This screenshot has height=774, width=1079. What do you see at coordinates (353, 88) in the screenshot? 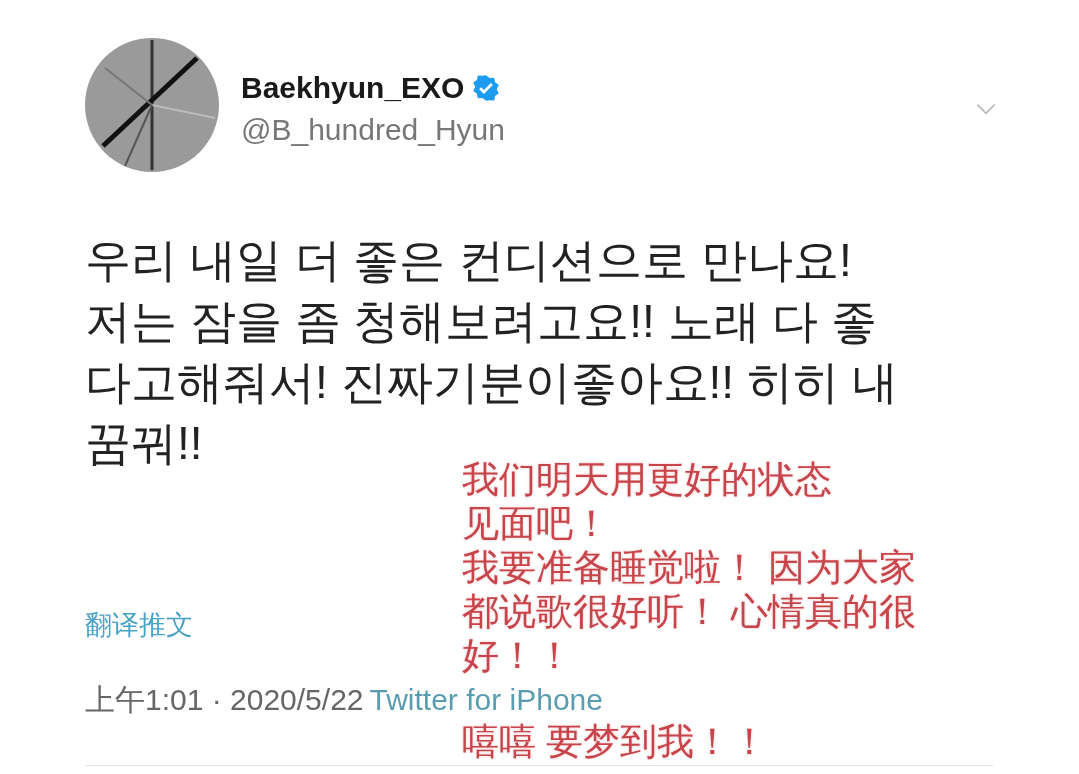
I see `author-name: Baekhyun_EXO` at bounding box center [353, 88].